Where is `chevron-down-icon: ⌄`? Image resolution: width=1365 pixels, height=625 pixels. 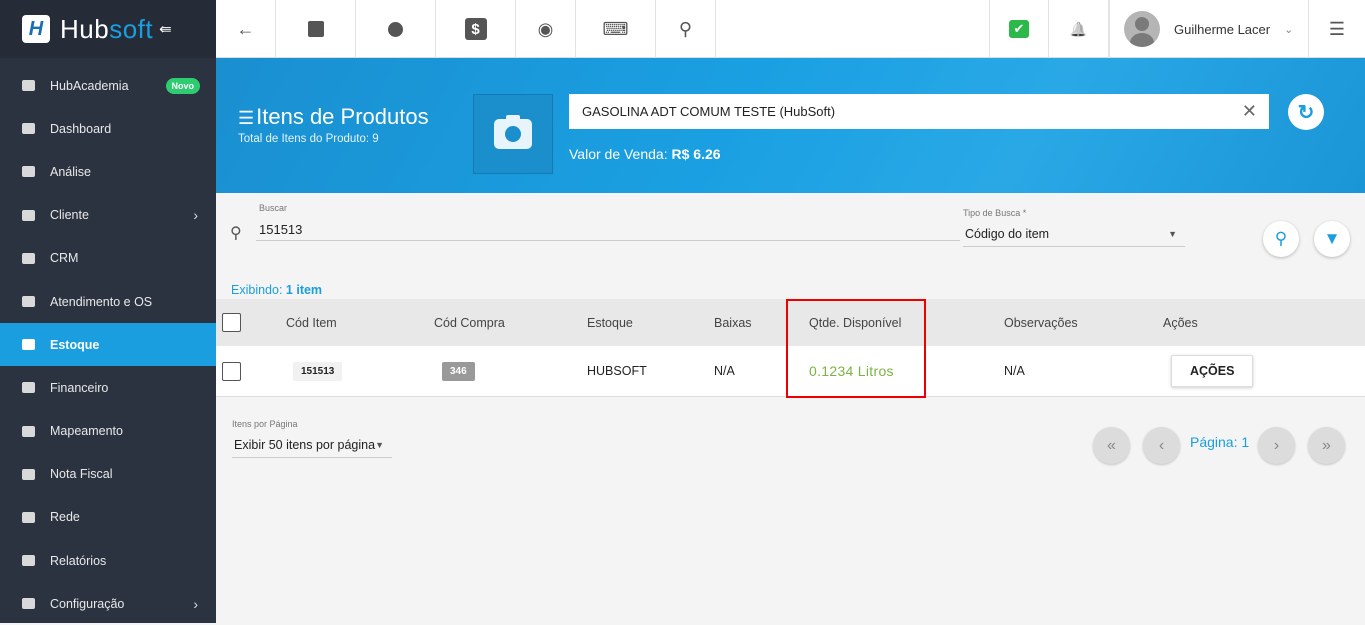
chevron-down-icon: ⌄ is located at coordinates (1289, 29).